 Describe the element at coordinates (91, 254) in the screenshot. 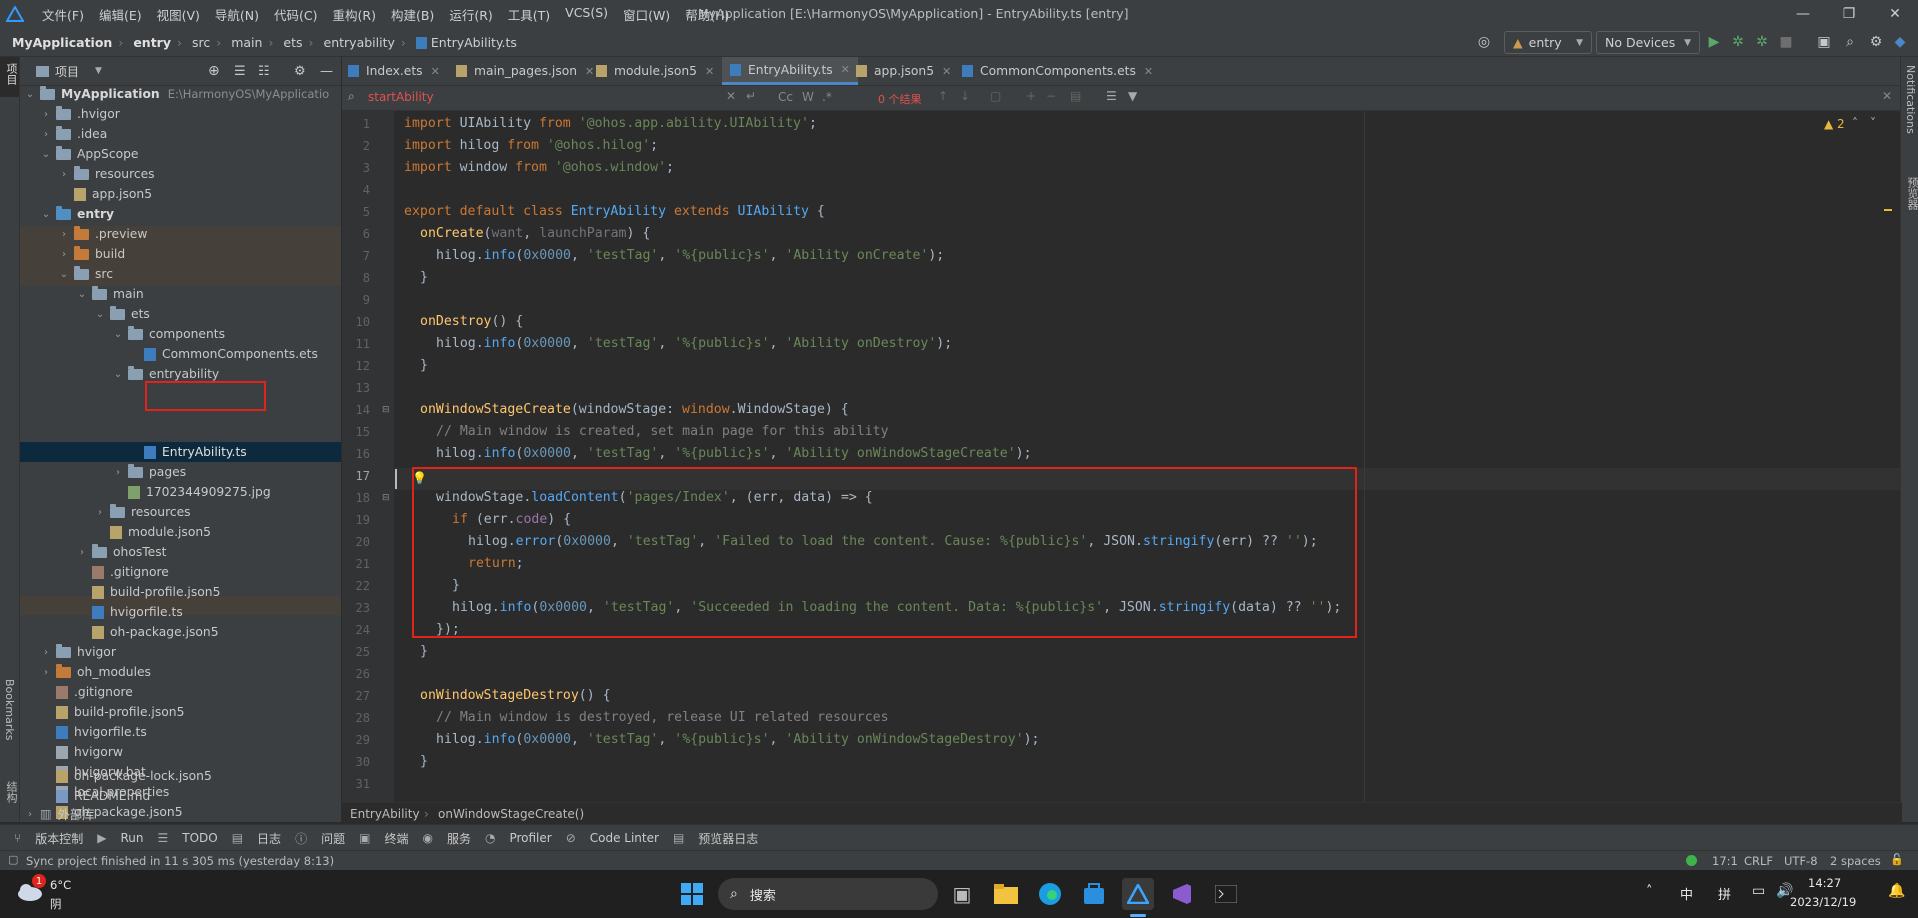

I see `tree-item: › build` at that location.